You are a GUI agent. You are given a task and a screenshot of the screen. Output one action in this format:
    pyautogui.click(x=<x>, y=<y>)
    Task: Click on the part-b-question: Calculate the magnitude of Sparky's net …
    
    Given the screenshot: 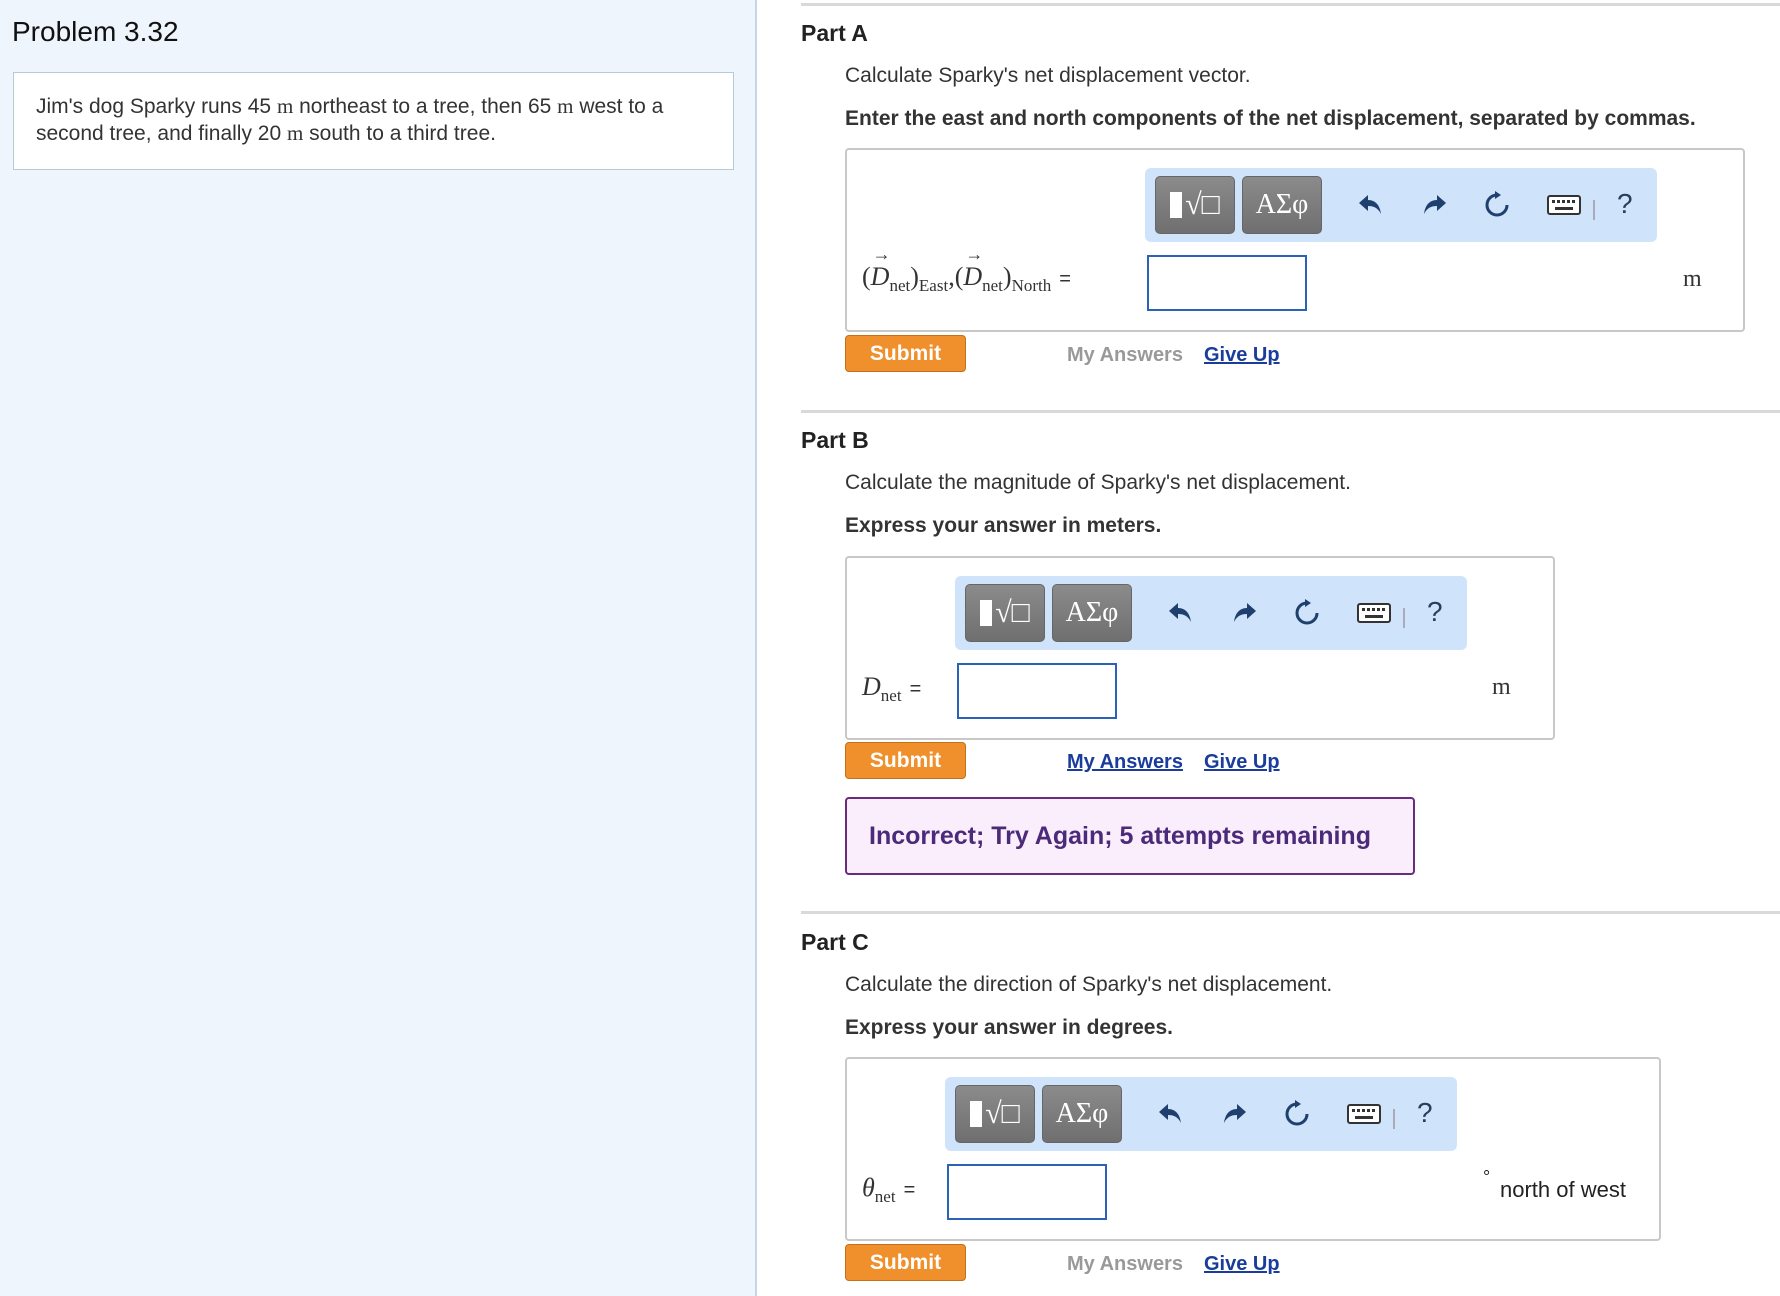 What is the action you would take?
    pyautogui.click(x=1098, y=482)
    